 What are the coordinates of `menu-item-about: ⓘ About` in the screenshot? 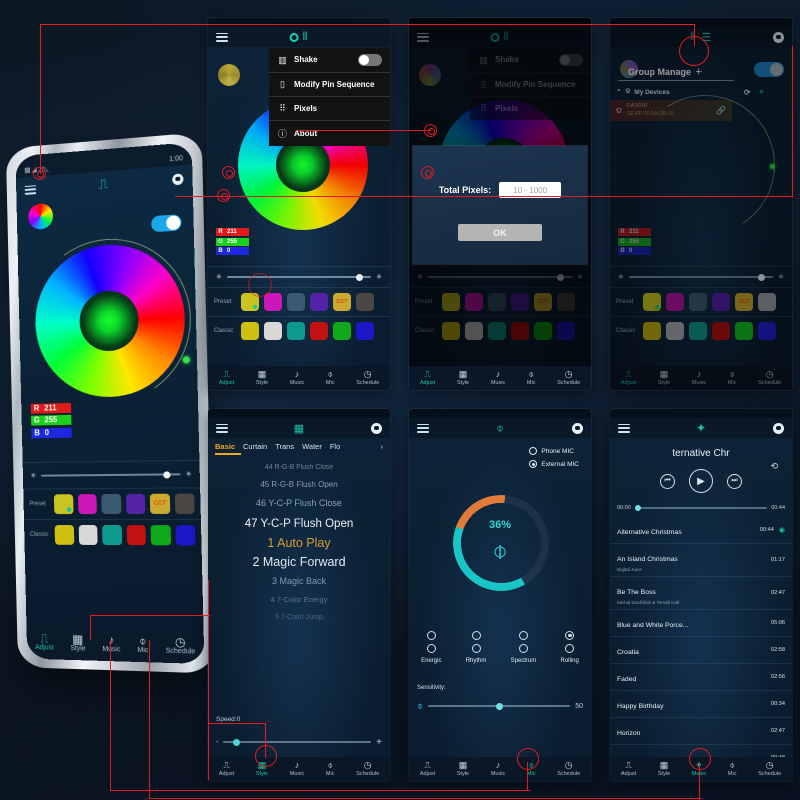 It's located at (329, 133).